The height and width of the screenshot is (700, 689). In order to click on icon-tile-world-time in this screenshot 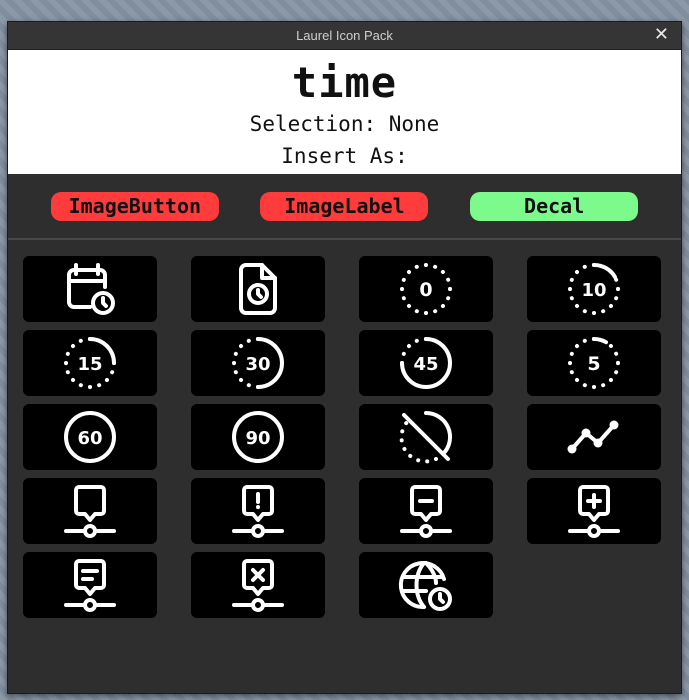, I will do `click(426, 585)`.